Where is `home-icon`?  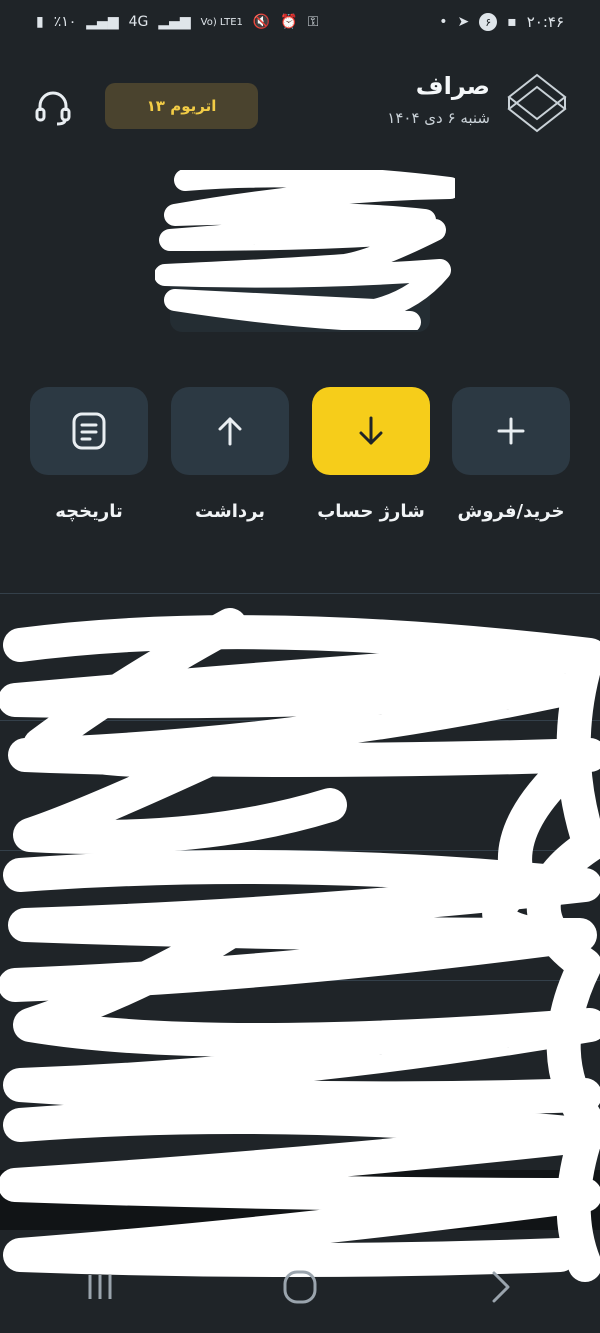
home-icon is located at coordinates (300, 1287).